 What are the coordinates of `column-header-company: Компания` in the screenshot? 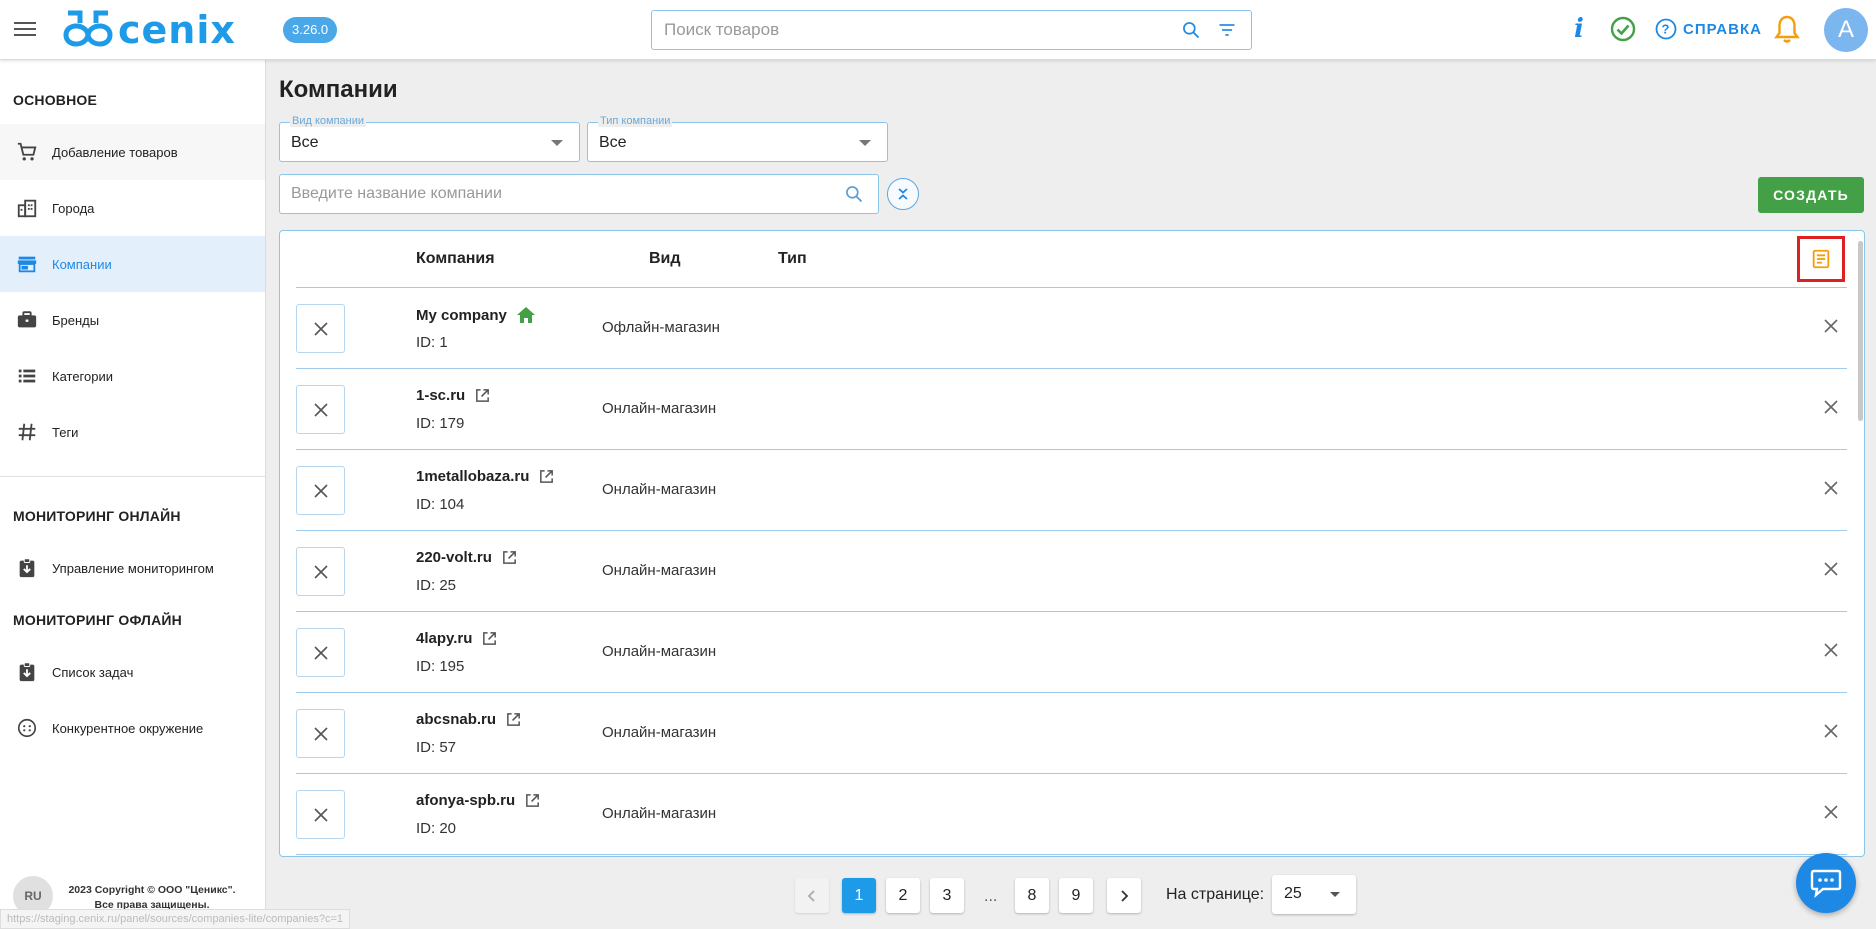 It's located at (455, 259).